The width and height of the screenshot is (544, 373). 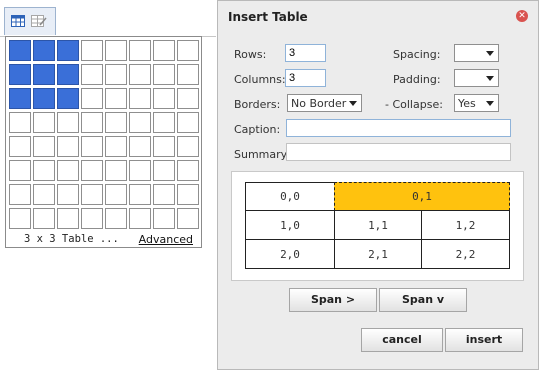 I want to click on preview-cell: 2,2, so click(x=465, y=254).